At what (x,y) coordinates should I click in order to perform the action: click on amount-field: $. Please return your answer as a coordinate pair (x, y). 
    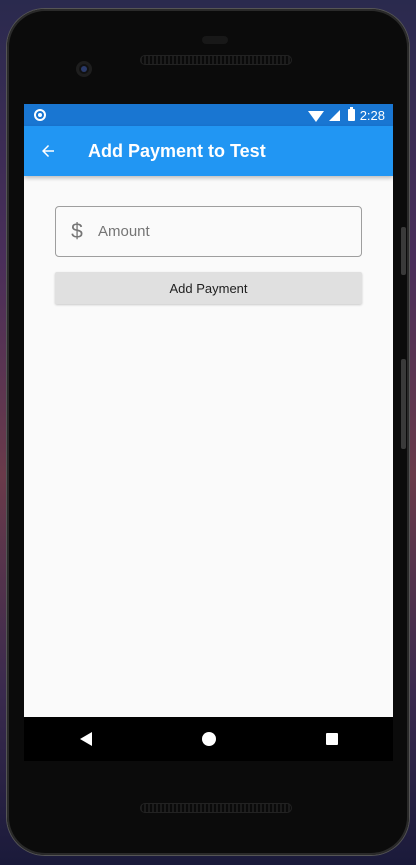
    Looking at the image, I should click on (208, 231).